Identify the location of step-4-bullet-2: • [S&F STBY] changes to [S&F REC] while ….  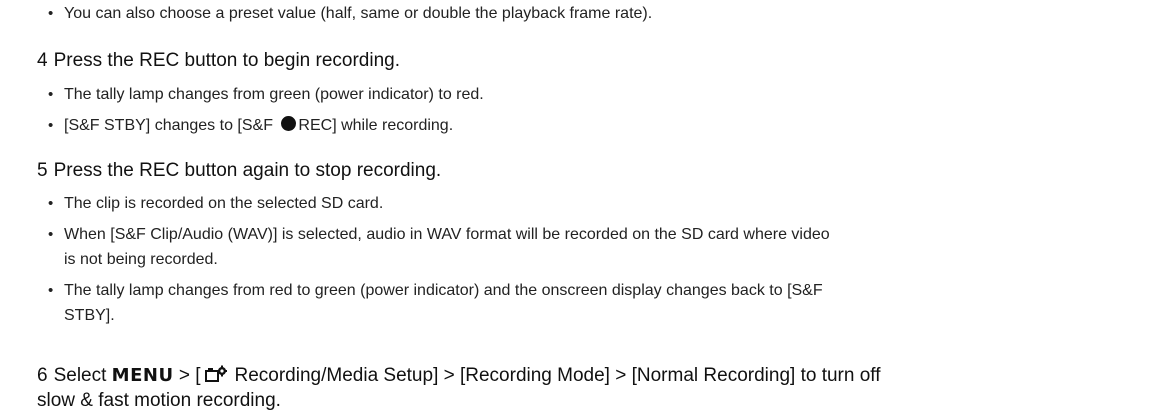
(596, 125).